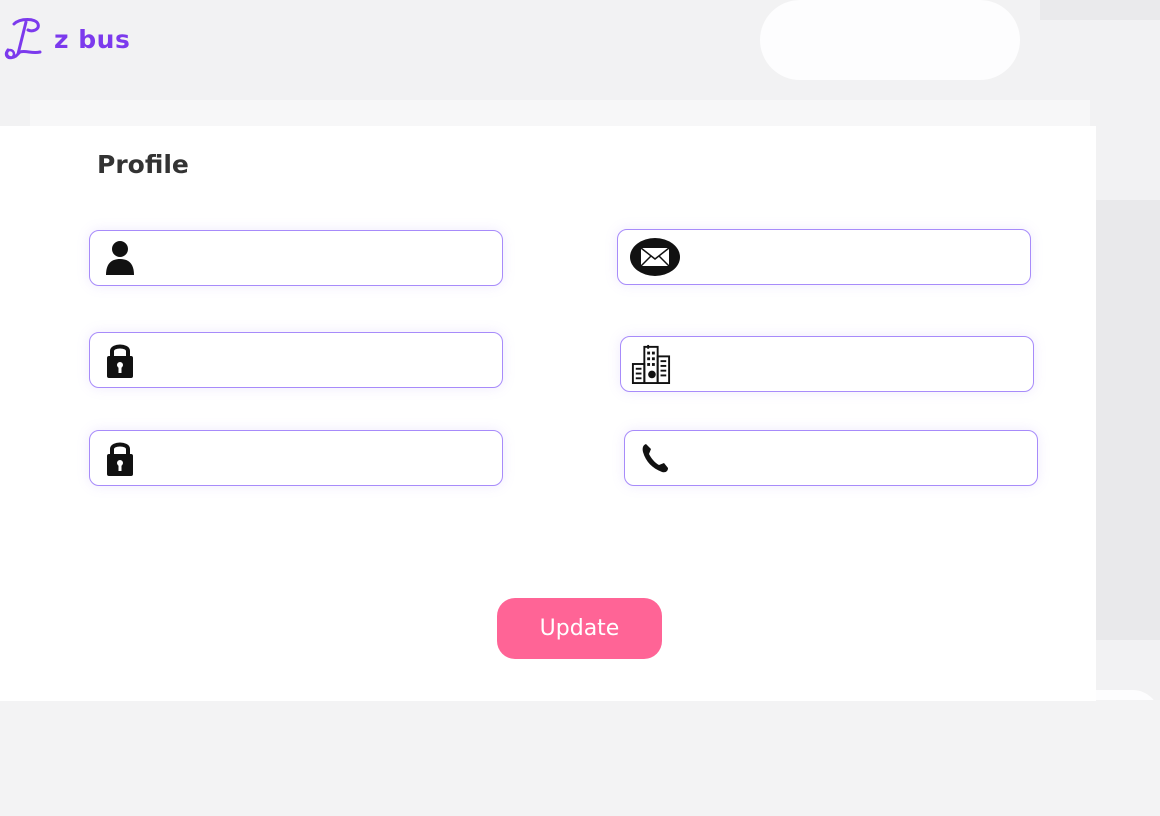  I want to click on logo-mark-icon, so click(23, 39).